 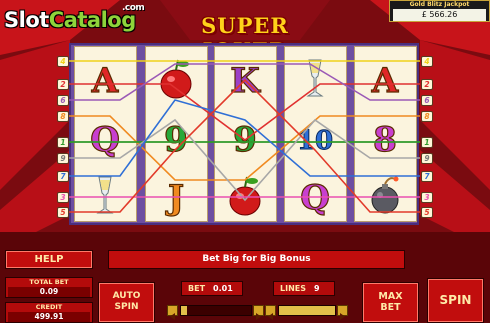 What do you see at coordinates (427, 100) in the screenshot?
I see `payline-marker-right-6: 6` at bounding box center [427, 100].